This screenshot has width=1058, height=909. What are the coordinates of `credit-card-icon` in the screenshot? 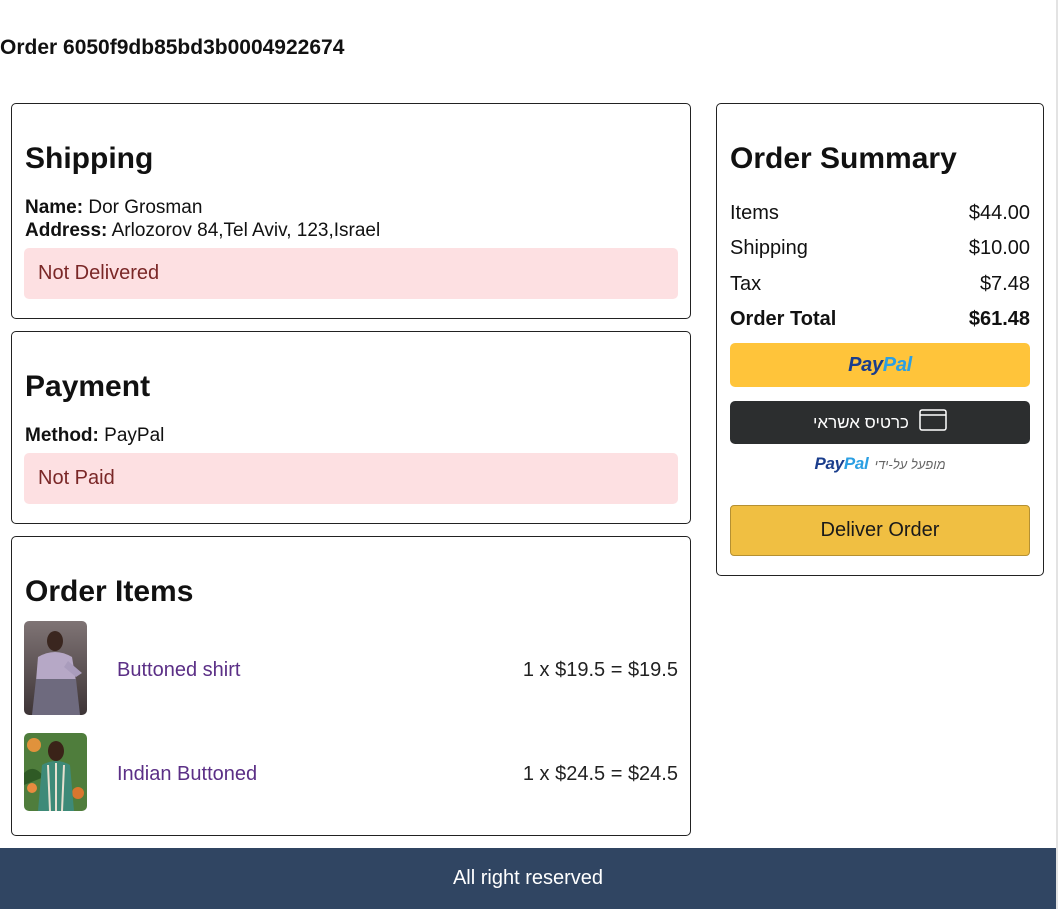 It's located at (933, 422).